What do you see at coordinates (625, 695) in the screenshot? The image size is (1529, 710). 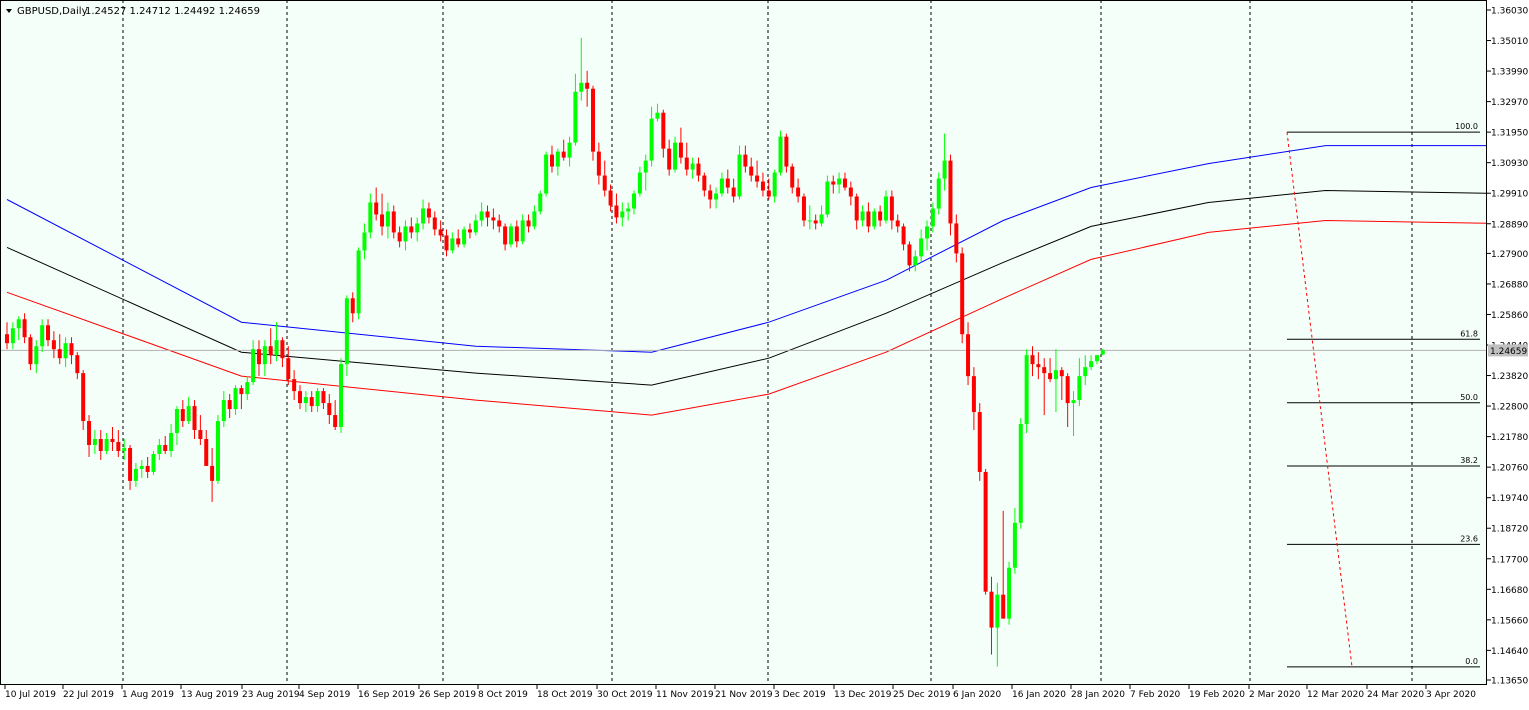 I see `time-tick-label: 30 Oct 2019` at bounding box center [625, 695].